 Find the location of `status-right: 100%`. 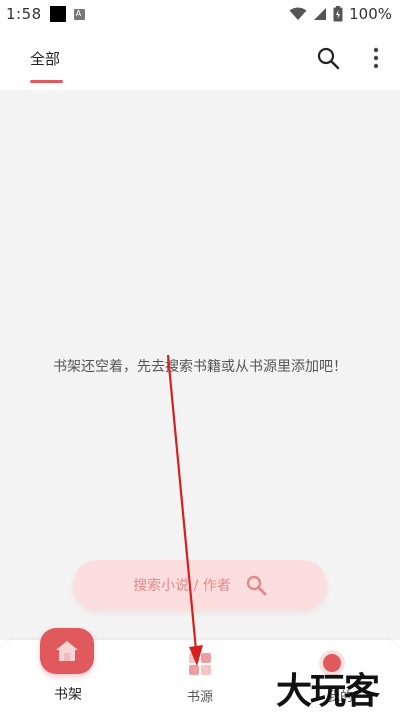

status-right: 100% is located at coordinates (340, 14).